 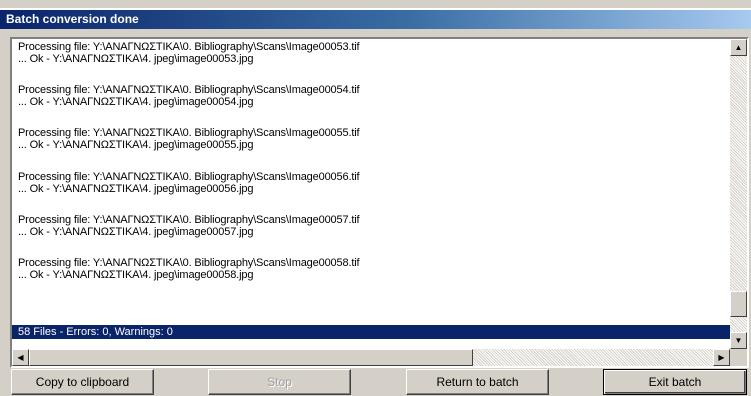 What do you see at coordinates (738, 47) in the screenshot?
I see `arrow-up-icon: ▲` at bounding box center [738, 47].